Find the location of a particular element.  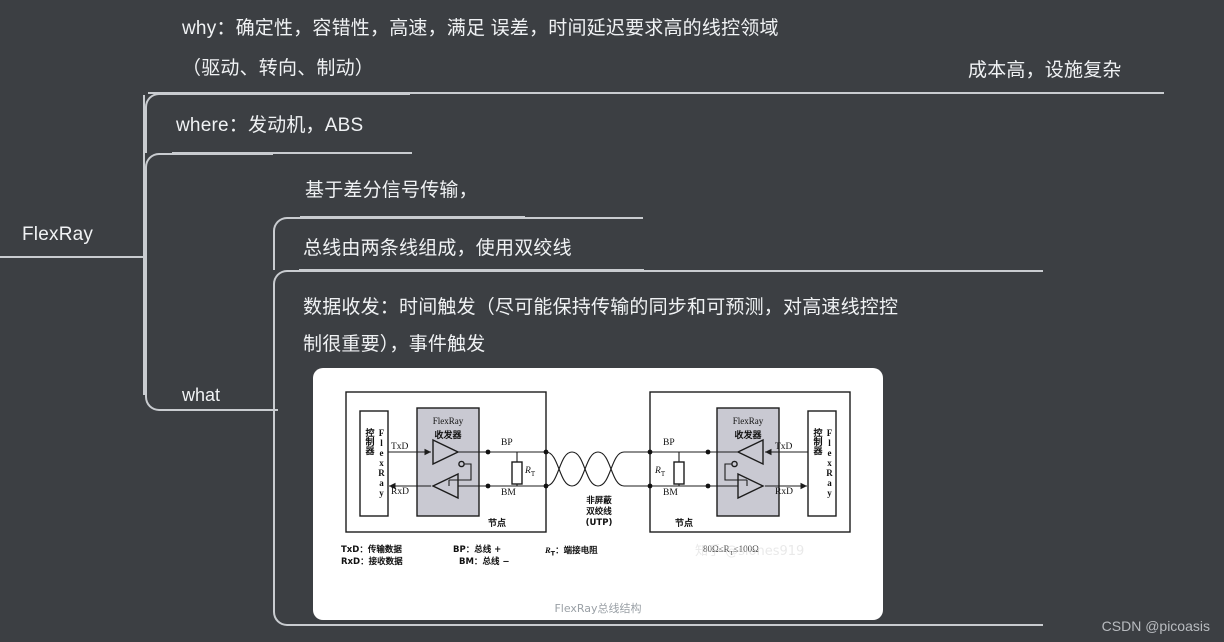

figure-legend-col1: TxD：传输数据 RxD：接收数据 is located at coordinates (372, 556).